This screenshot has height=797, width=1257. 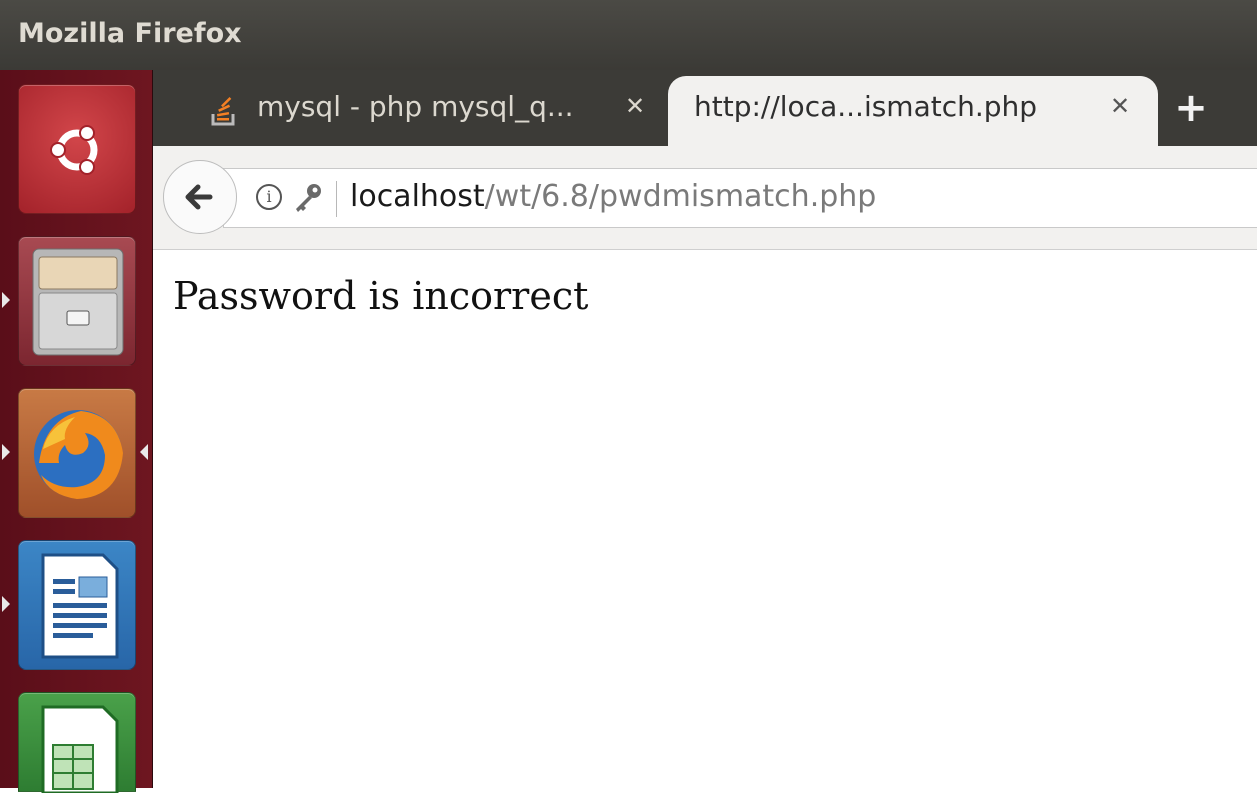 I want to click on navigation-bar: i localhost/wt/6.8/pwdmismatch.php, so click(x=705, y=198).